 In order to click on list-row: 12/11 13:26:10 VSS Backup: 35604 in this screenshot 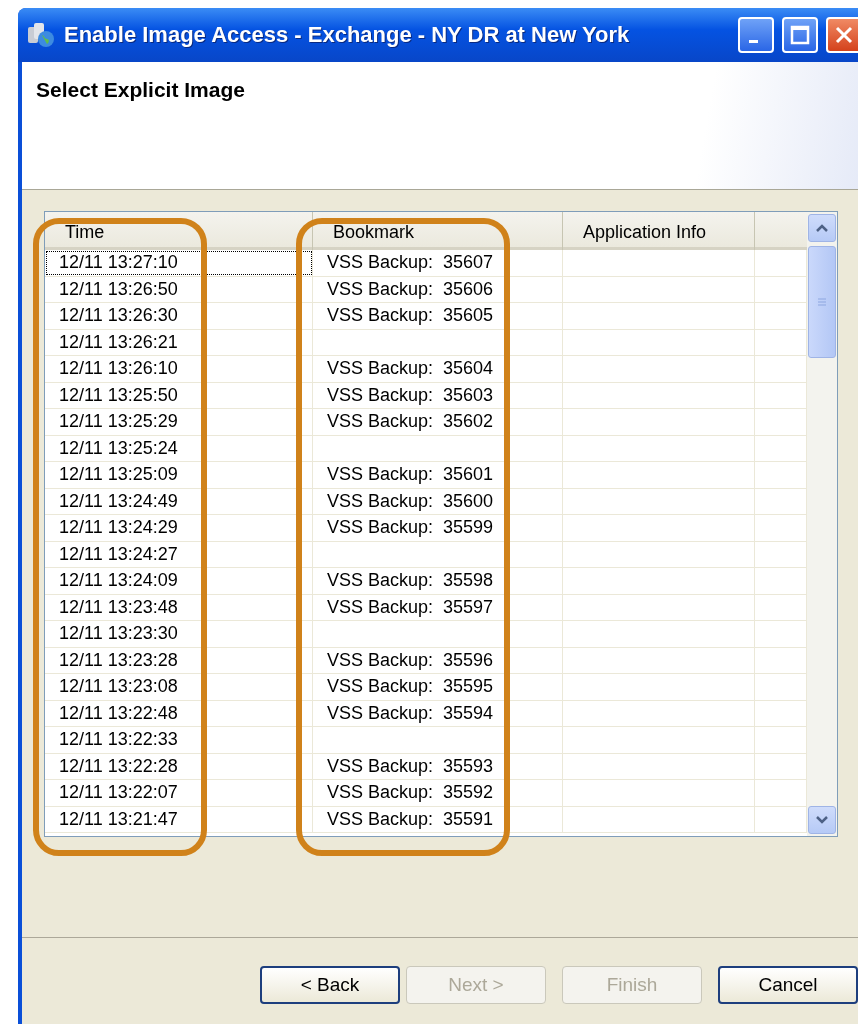, I will do `click(426, 369)`.